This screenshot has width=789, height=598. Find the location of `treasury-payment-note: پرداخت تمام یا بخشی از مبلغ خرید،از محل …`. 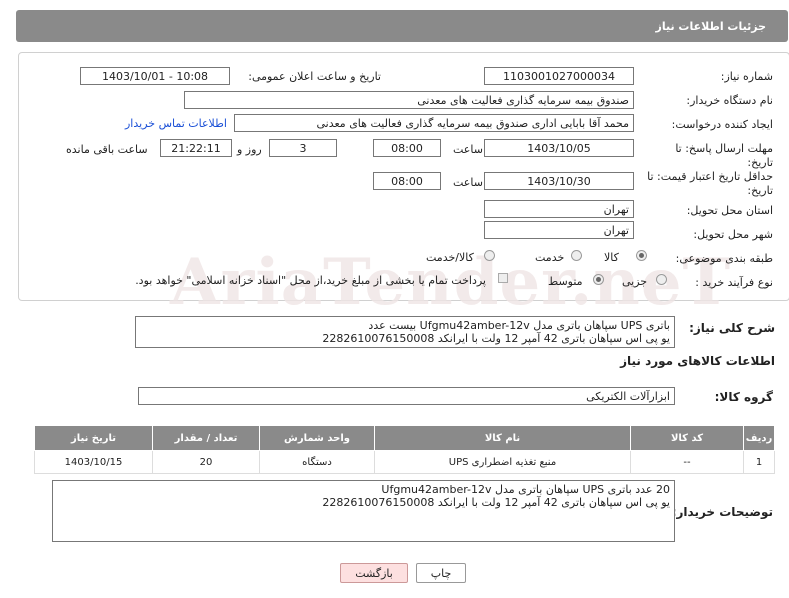

treasury-payment-note: پرداخت تمام یا بخشی از مبلغ خرید،از محل … is located at coordinates (310, 280).